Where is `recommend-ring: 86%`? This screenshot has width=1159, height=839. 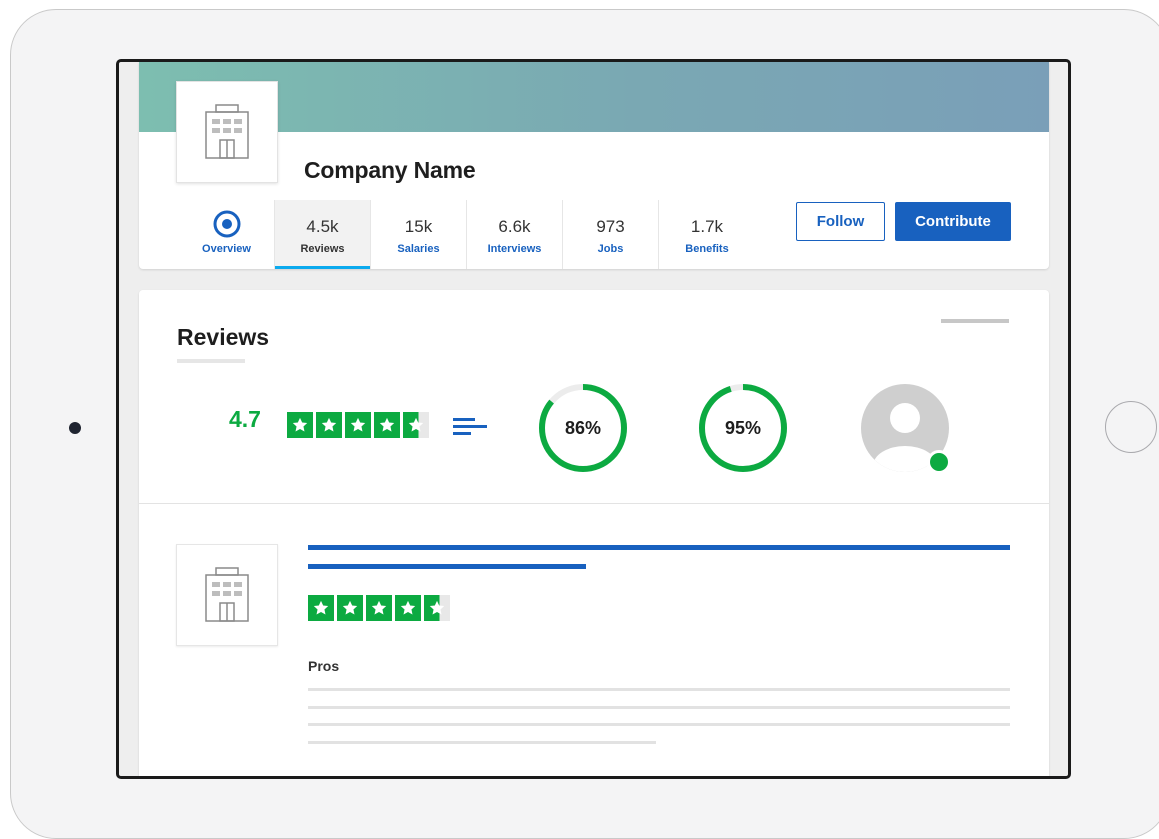
recommend-ring: 86% is located at coordinates (583, 428).